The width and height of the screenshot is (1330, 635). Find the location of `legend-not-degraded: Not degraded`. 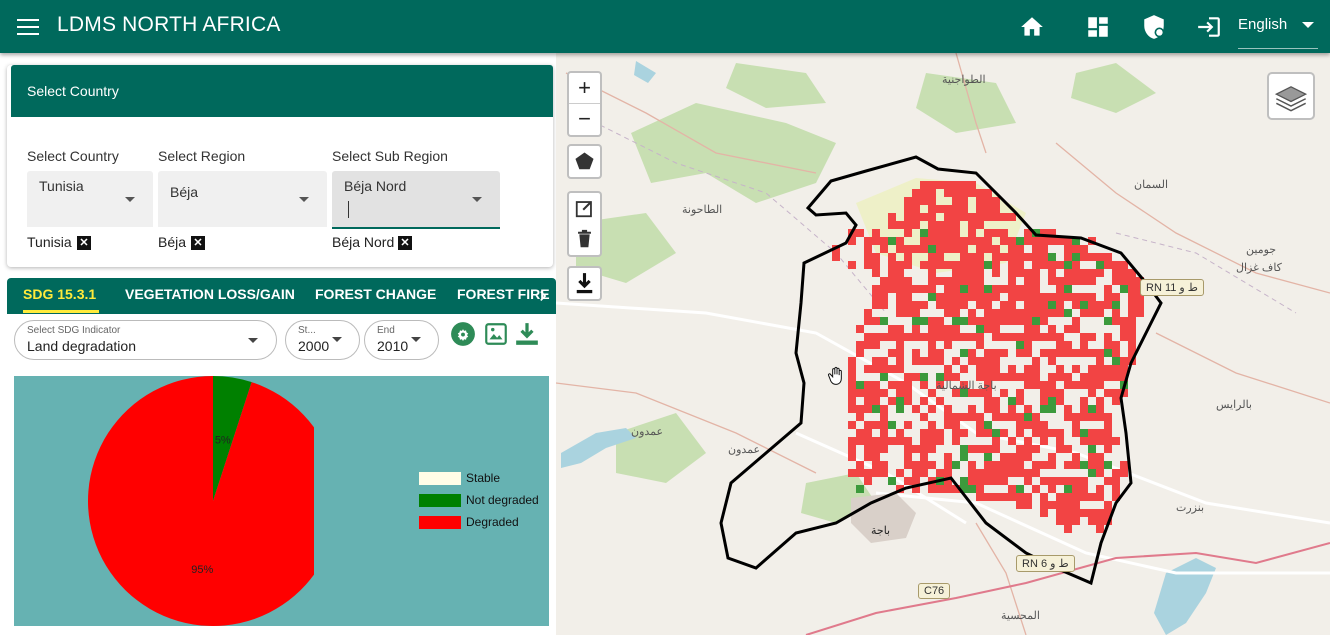

legend-not-degraded: Not degraded is located at coordinates (502, 500).